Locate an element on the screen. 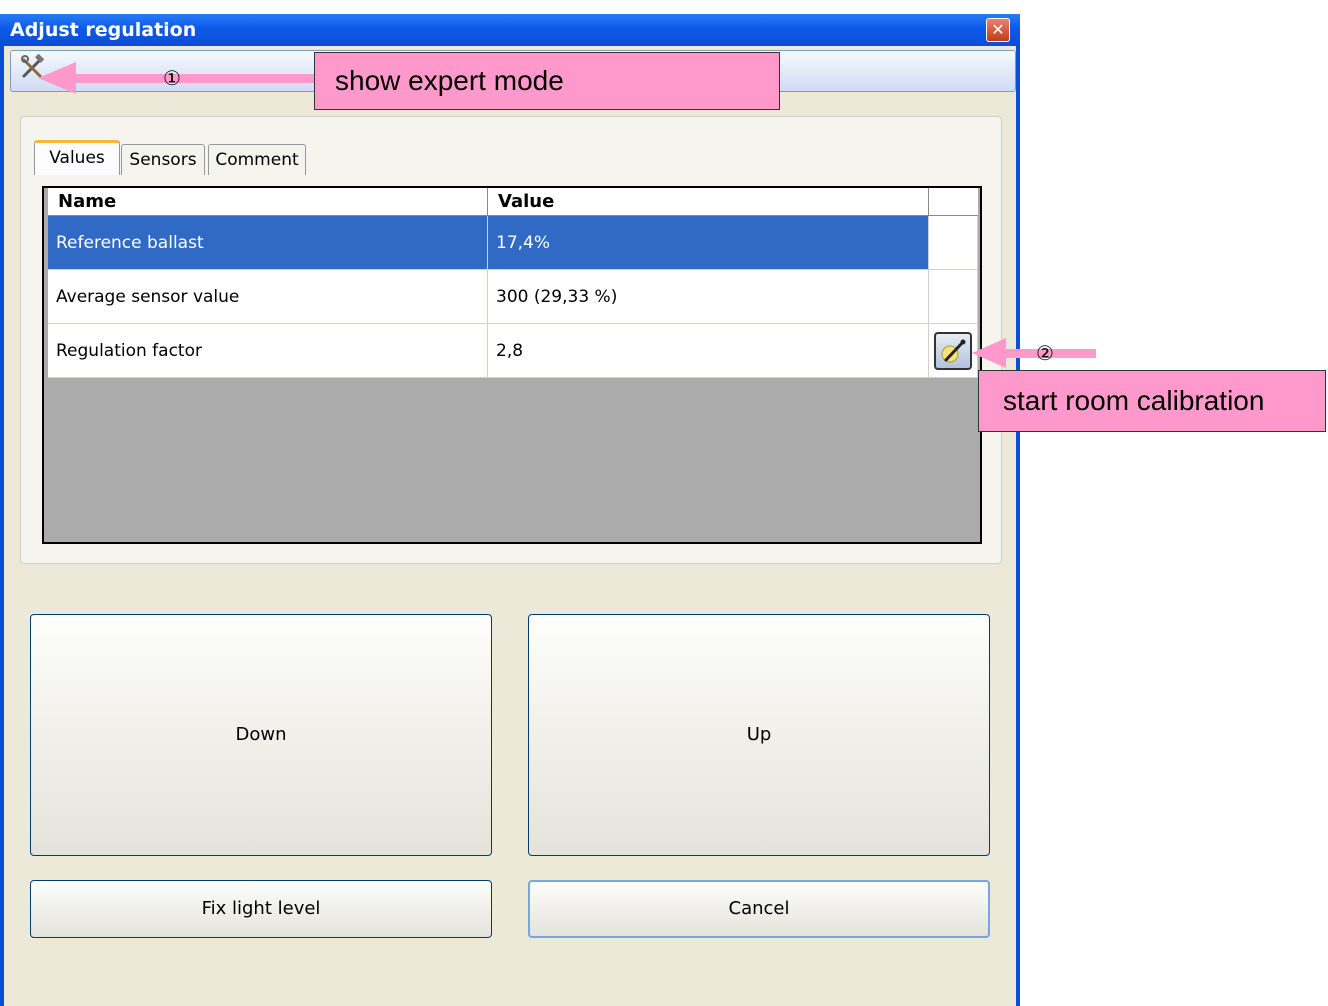 This screenshot has height=1006, width=1328. down-button: Down is located at coordinates (261, 735).